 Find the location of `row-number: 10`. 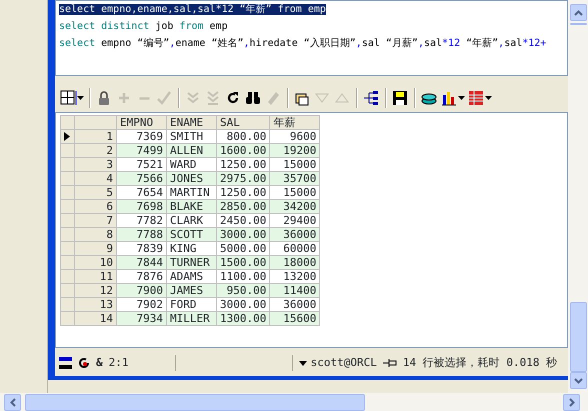

row-number: 10 is located at coordinates (95, 263).